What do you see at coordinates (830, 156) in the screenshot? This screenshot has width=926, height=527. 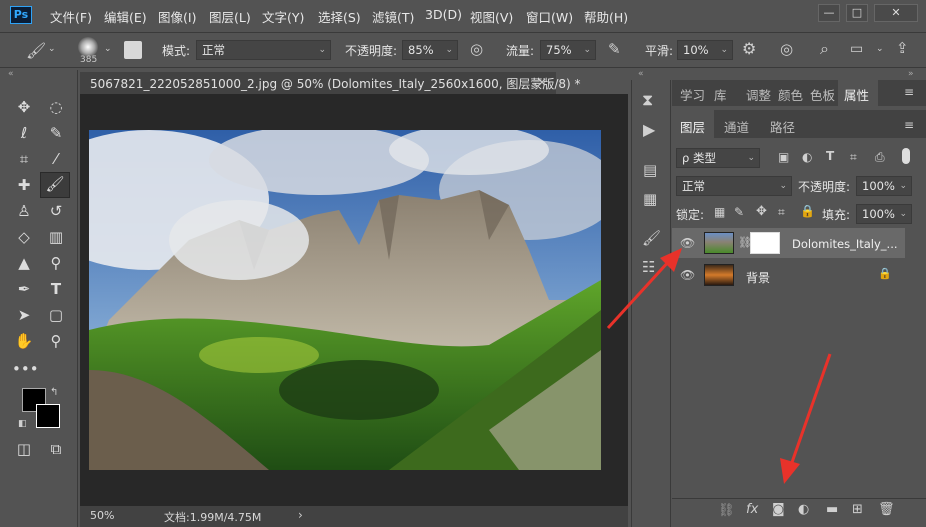 I see `filter-type-icon: T` at bounding box center [830, 156].